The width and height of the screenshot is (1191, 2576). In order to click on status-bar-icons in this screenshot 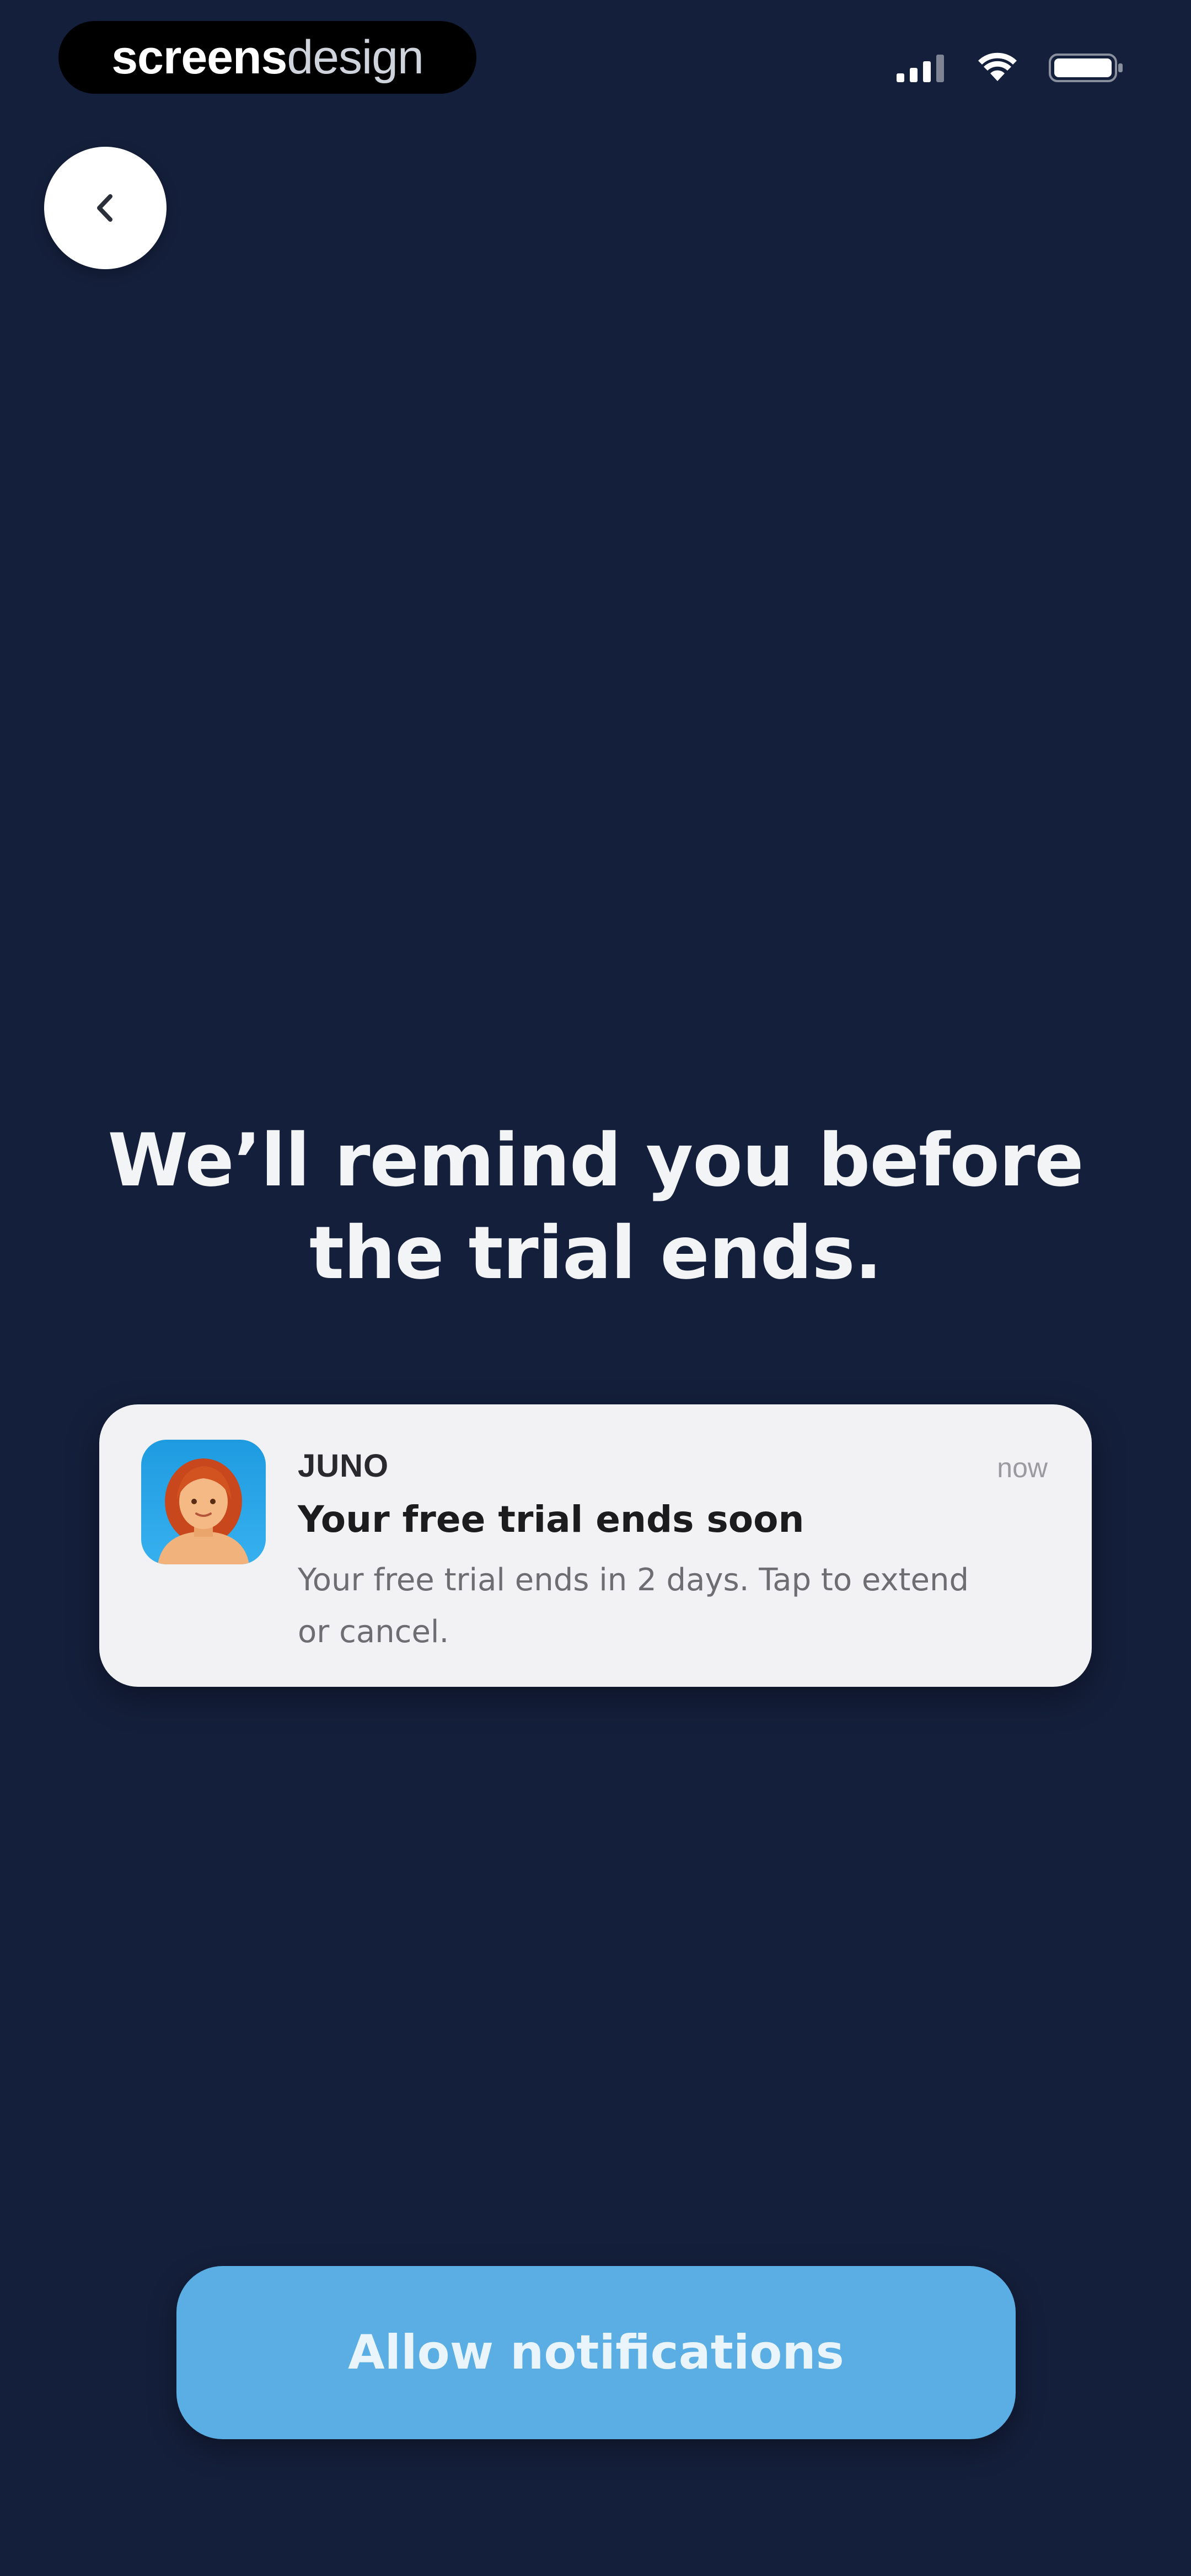, I will do `click(1010, 68)`.